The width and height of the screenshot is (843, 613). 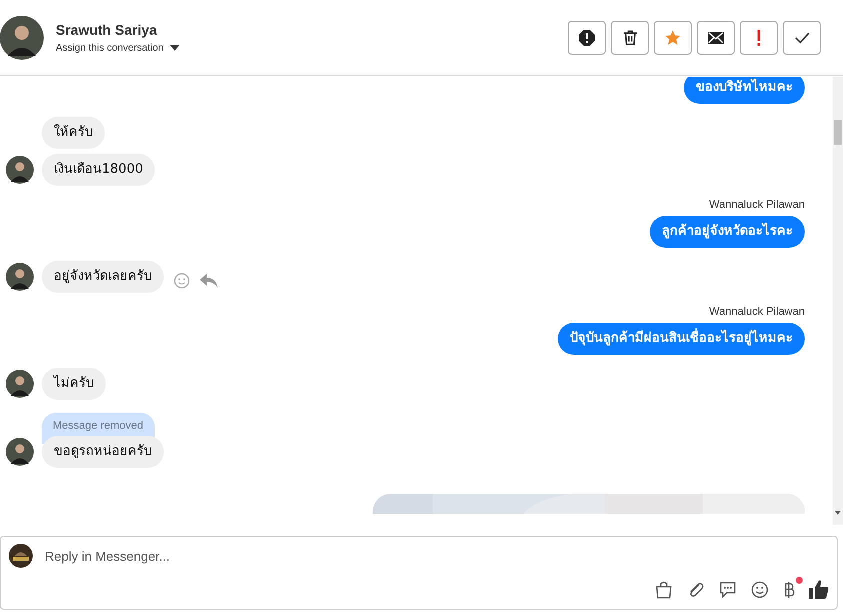 What do you see at coordinates (118, 48) in the screenshot?
I see `assign-dropdown: Assign this conversation` at bounding box center [118, 48].